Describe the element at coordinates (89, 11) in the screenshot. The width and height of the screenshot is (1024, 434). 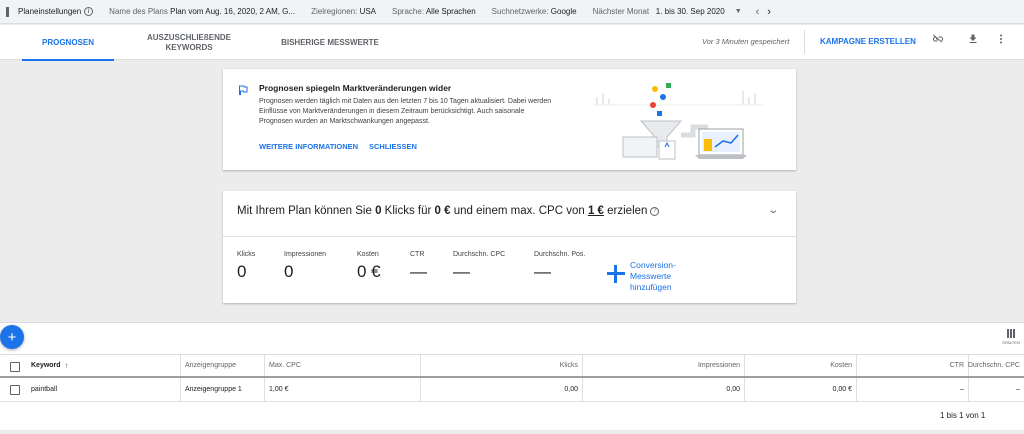
I see `info-icon: i` at that location.